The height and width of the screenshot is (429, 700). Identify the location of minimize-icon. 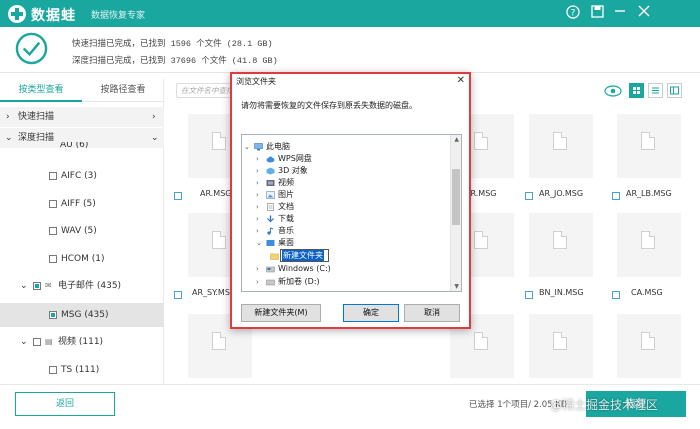
(620, 13).